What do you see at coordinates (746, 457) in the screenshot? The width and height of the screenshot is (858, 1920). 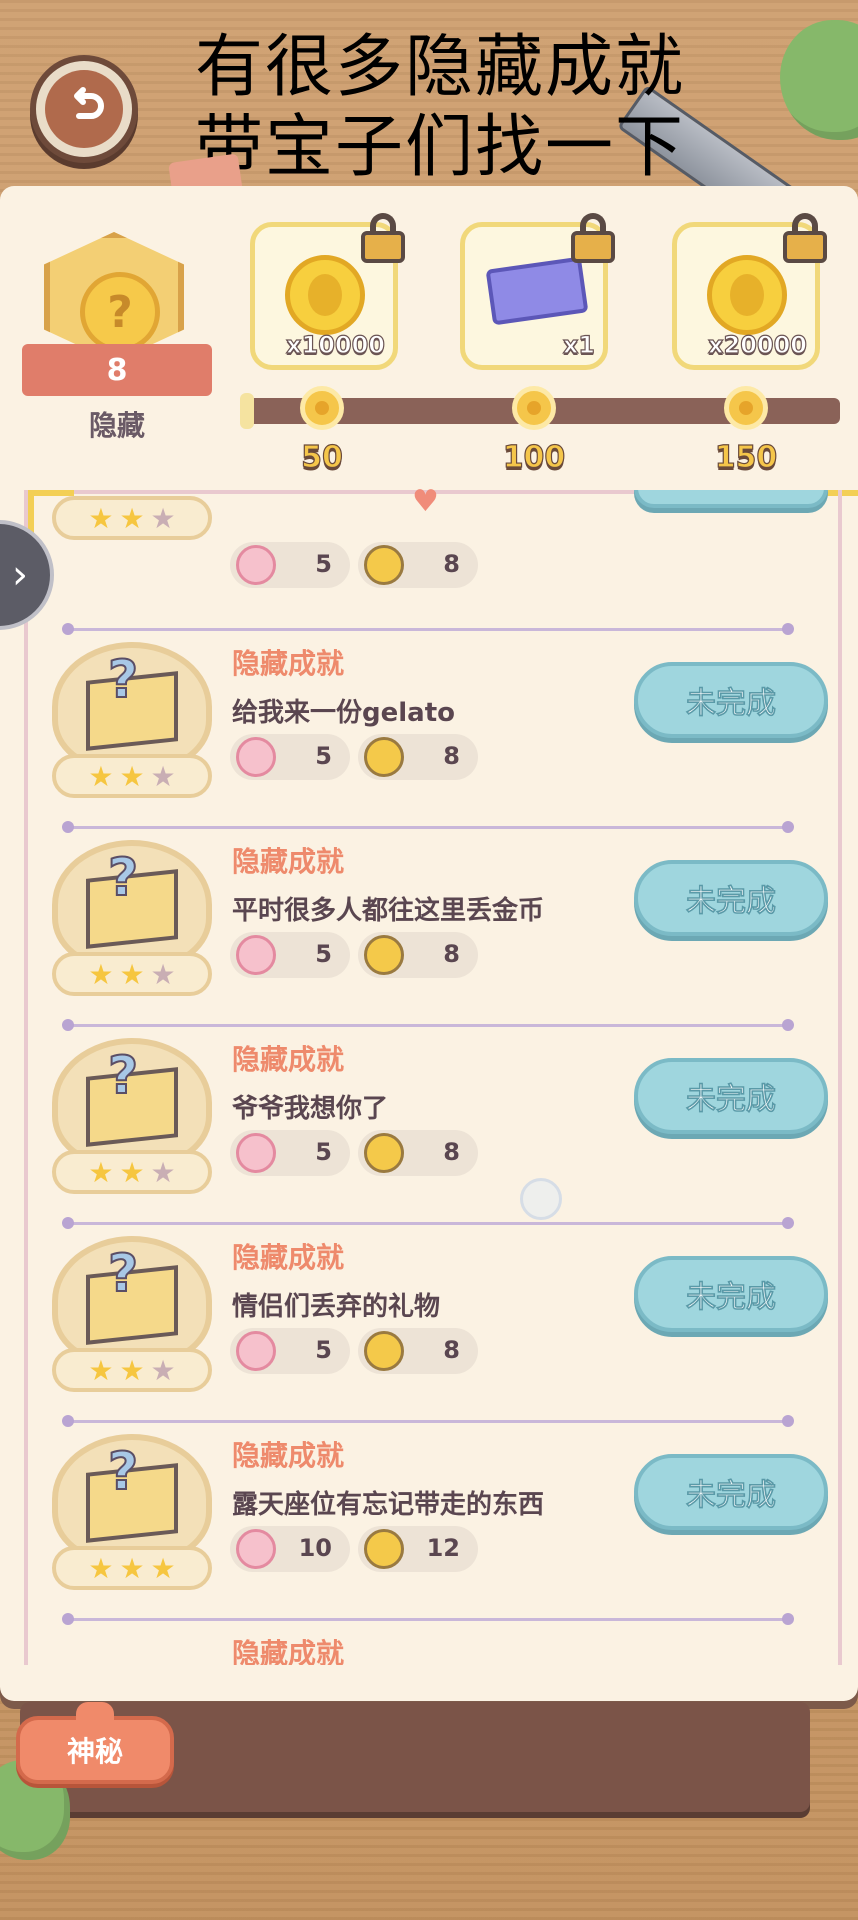 I see `milestone-label-150: 150` at bounding box center [746, 457].